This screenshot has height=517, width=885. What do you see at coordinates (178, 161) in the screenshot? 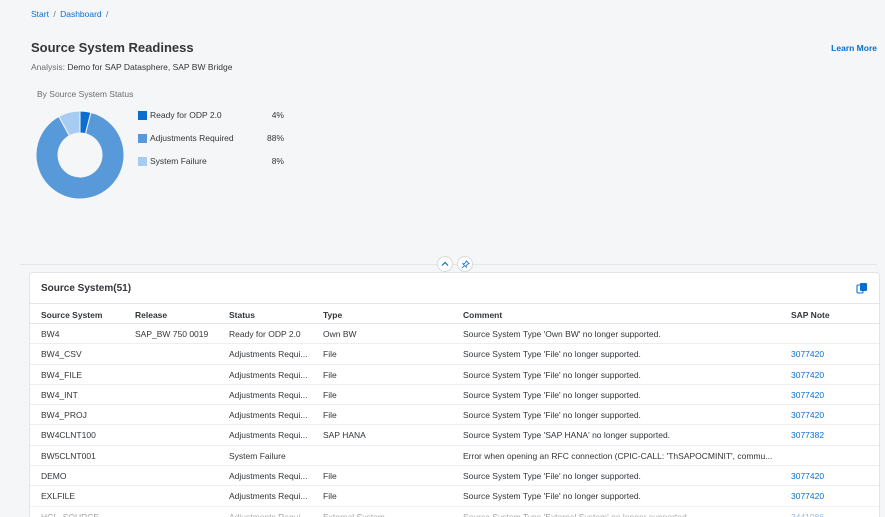
I see `legend-label: System Failure` at bounding box center [178, 161].